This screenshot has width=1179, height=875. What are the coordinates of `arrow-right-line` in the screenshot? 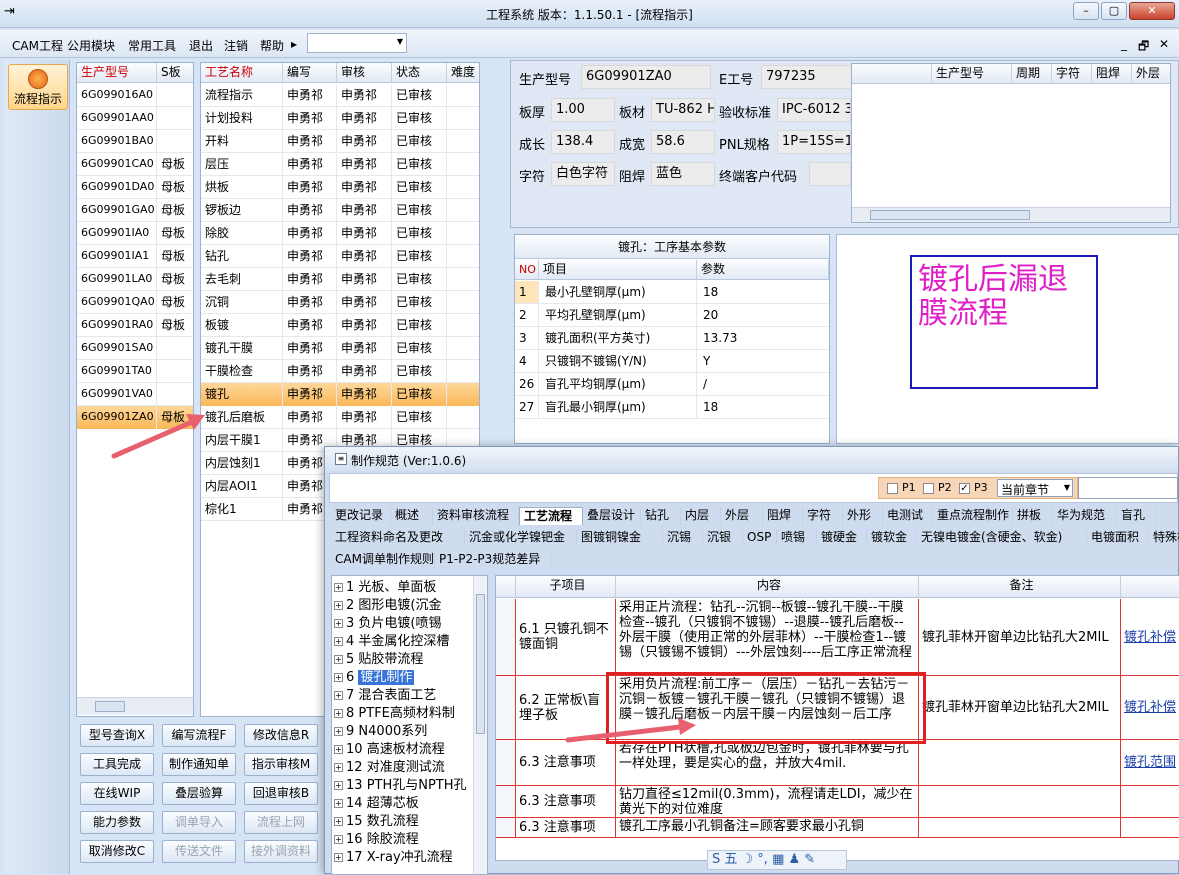 It's located at (624, 733).